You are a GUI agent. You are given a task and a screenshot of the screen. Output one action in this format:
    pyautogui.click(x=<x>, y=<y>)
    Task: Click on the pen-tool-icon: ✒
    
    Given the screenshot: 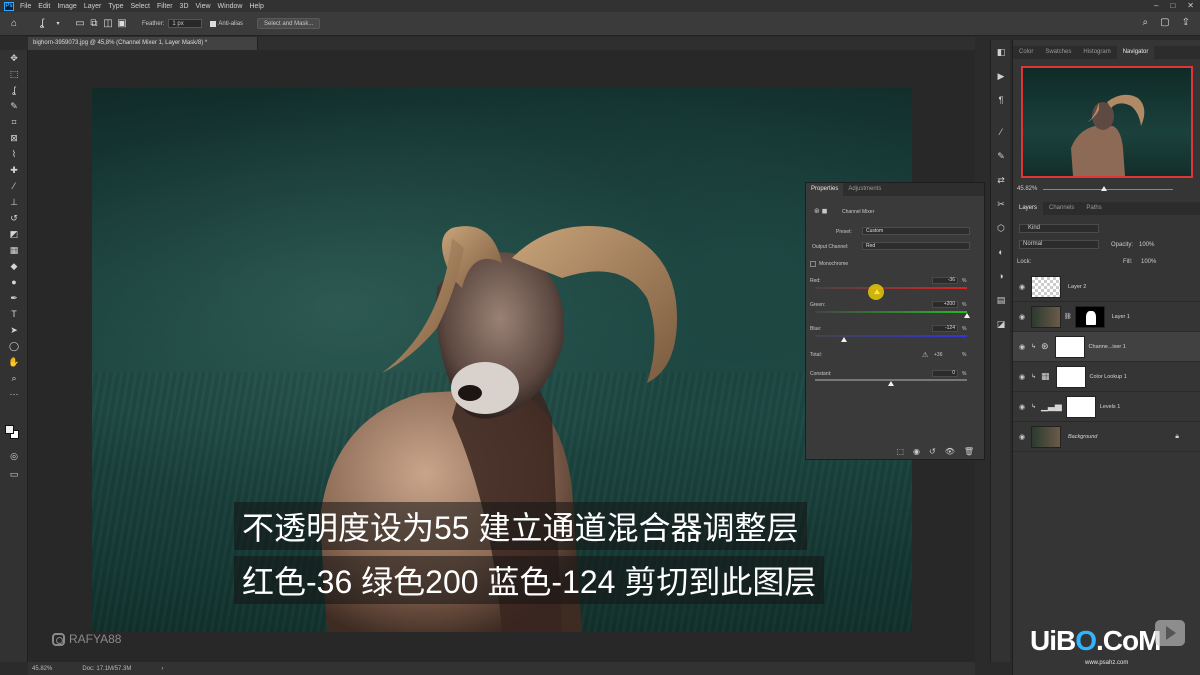 What is the action you would take?
    pyautogui.click(x=14, y=298)
    